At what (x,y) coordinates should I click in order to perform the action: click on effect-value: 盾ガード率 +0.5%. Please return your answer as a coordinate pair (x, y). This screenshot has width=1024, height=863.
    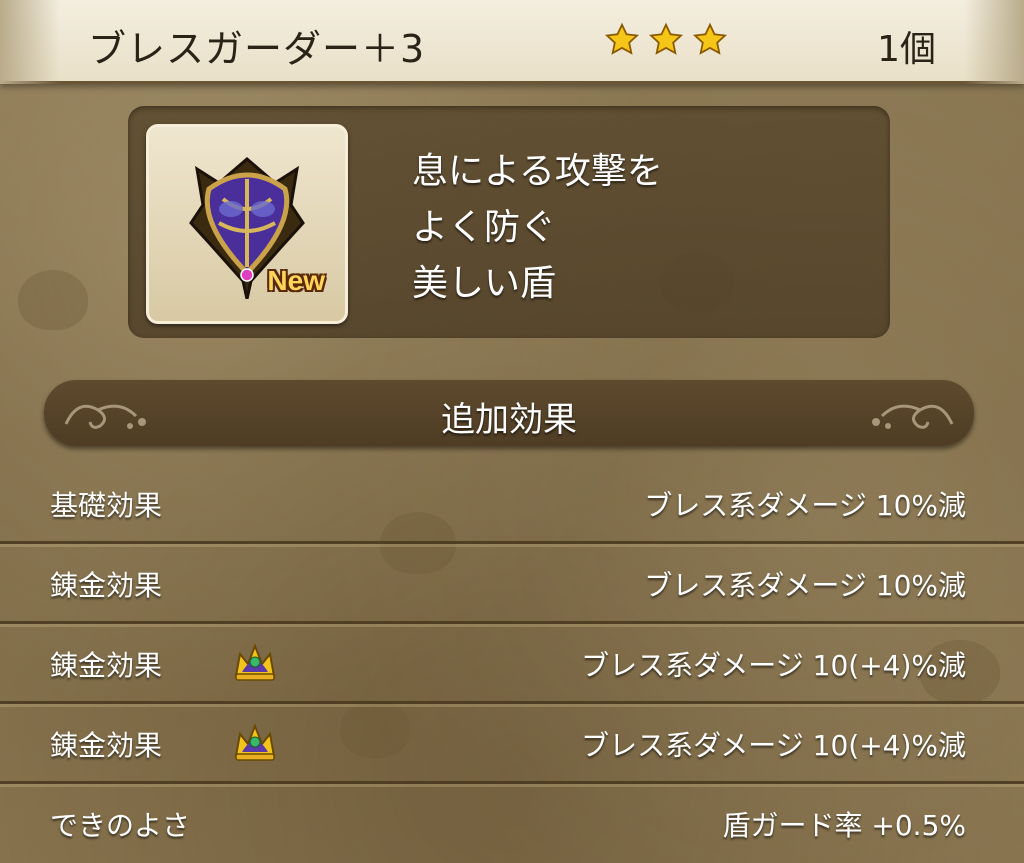
    Looking at the image, I should click on (844, 825).